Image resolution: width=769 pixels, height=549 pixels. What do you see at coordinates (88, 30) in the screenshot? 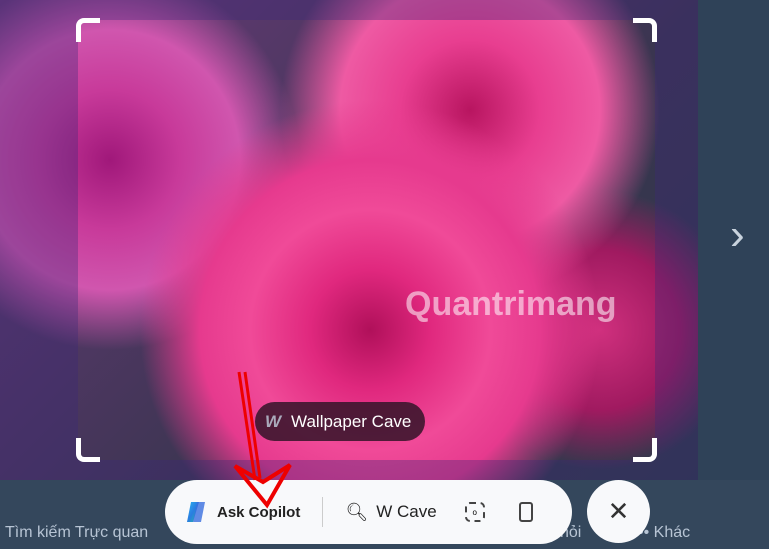
I see `crop-handle-tl` at bounding box center [88, 30].